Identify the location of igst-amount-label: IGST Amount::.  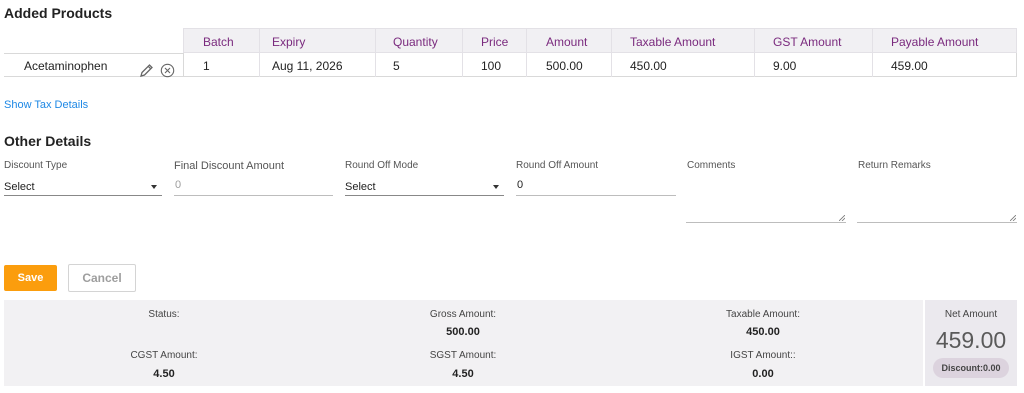
(763, 355).